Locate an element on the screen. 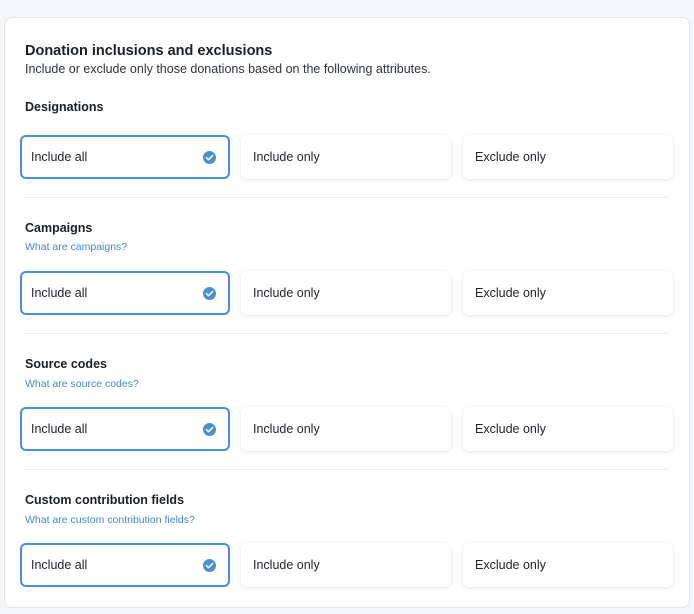 This screenshot has height=614, width=694. designations-exclude-only-option: Exclude only is located at coordinates (568, 157).